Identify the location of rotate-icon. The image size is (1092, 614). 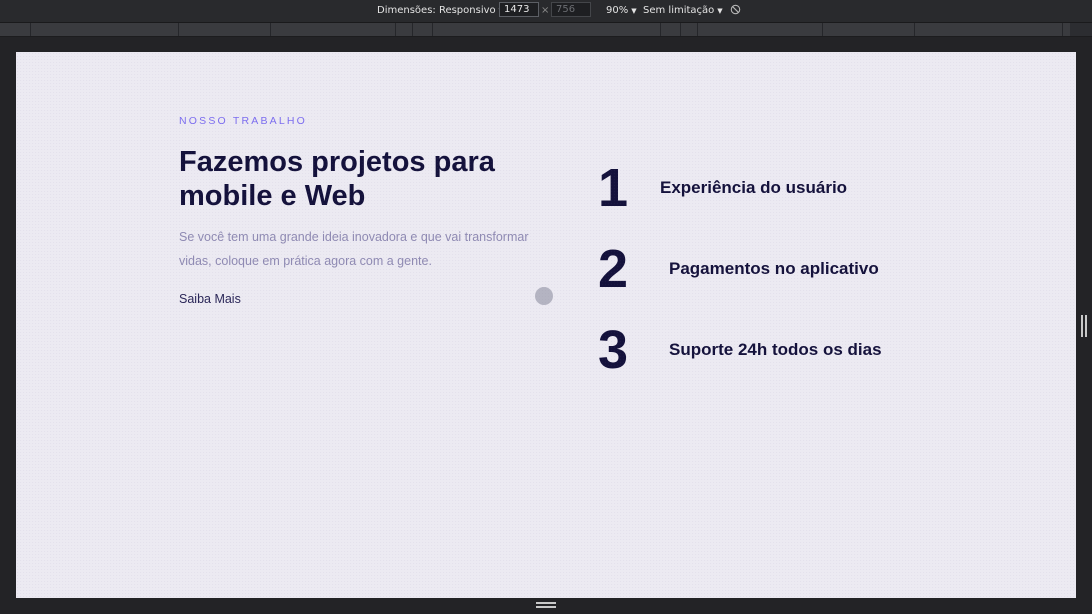
(735, 9).